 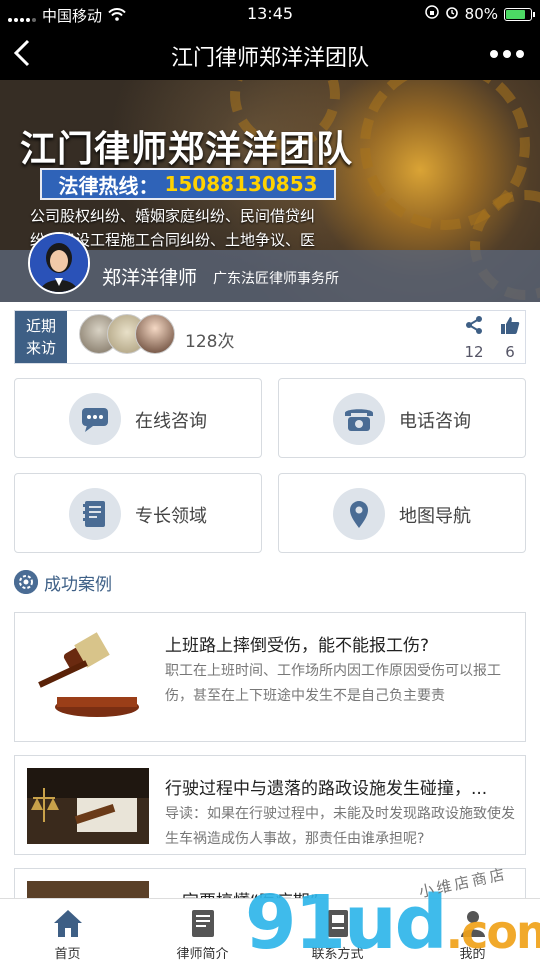 I want to click on online-consult-button: 在线咨询, so click(x=138, y=418).